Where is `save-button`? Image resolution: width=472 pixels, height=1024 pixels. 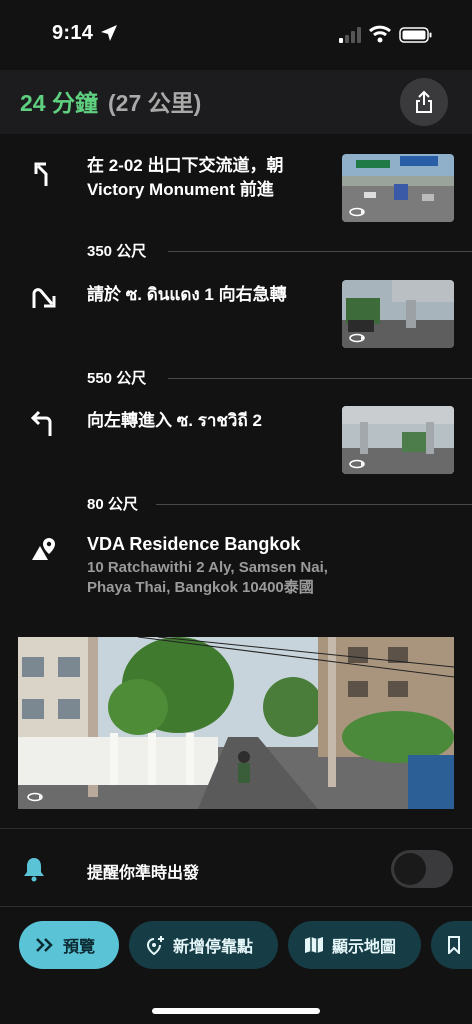
save-button is located at coordinates (451, 945).